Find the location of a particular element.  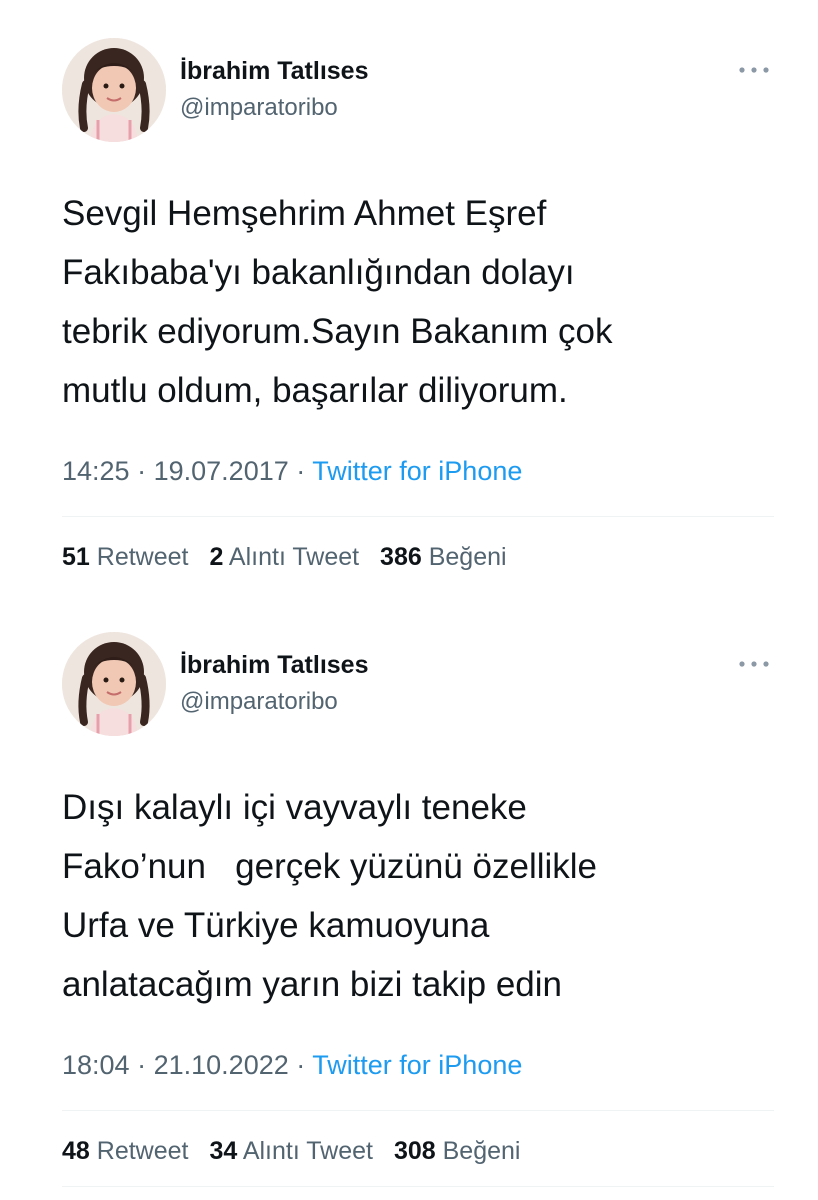

tweet-time: 18:04 is located at coordinates (96, 1065).